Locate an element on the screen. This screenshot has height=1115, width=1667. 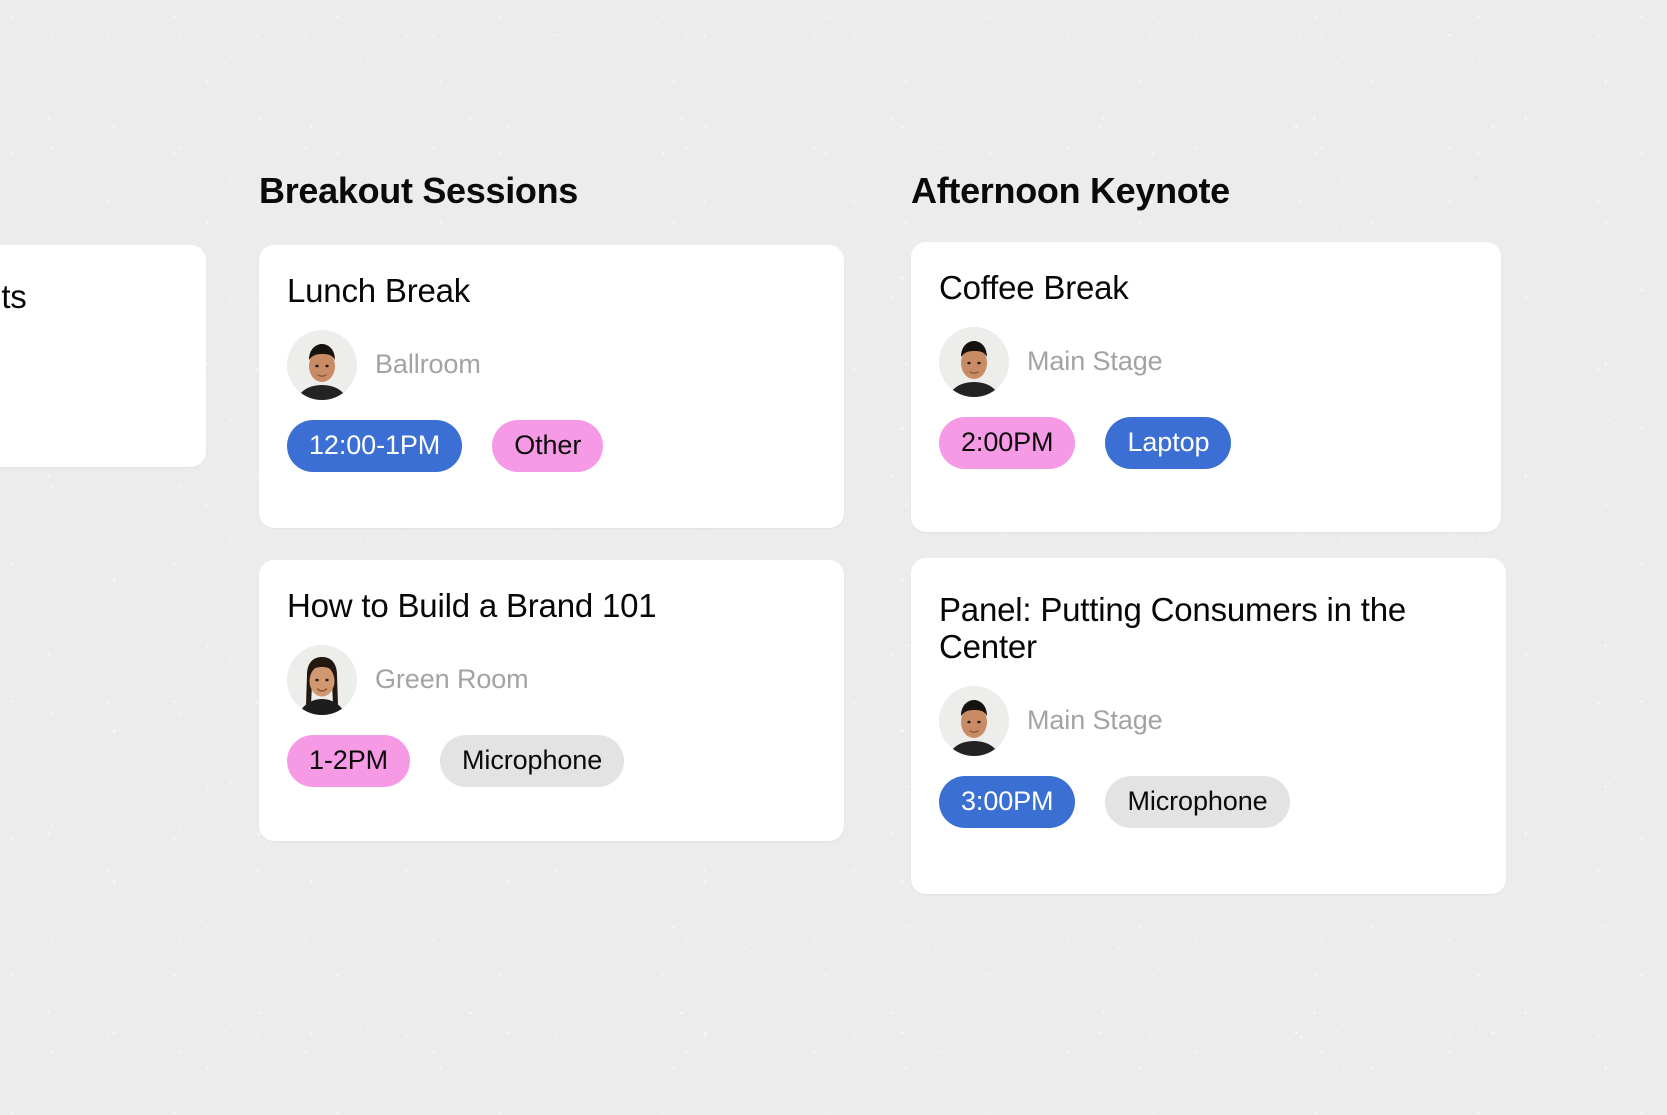
session-tag-row: 2:00PM Laptop is located at coordinates (1206, 442).